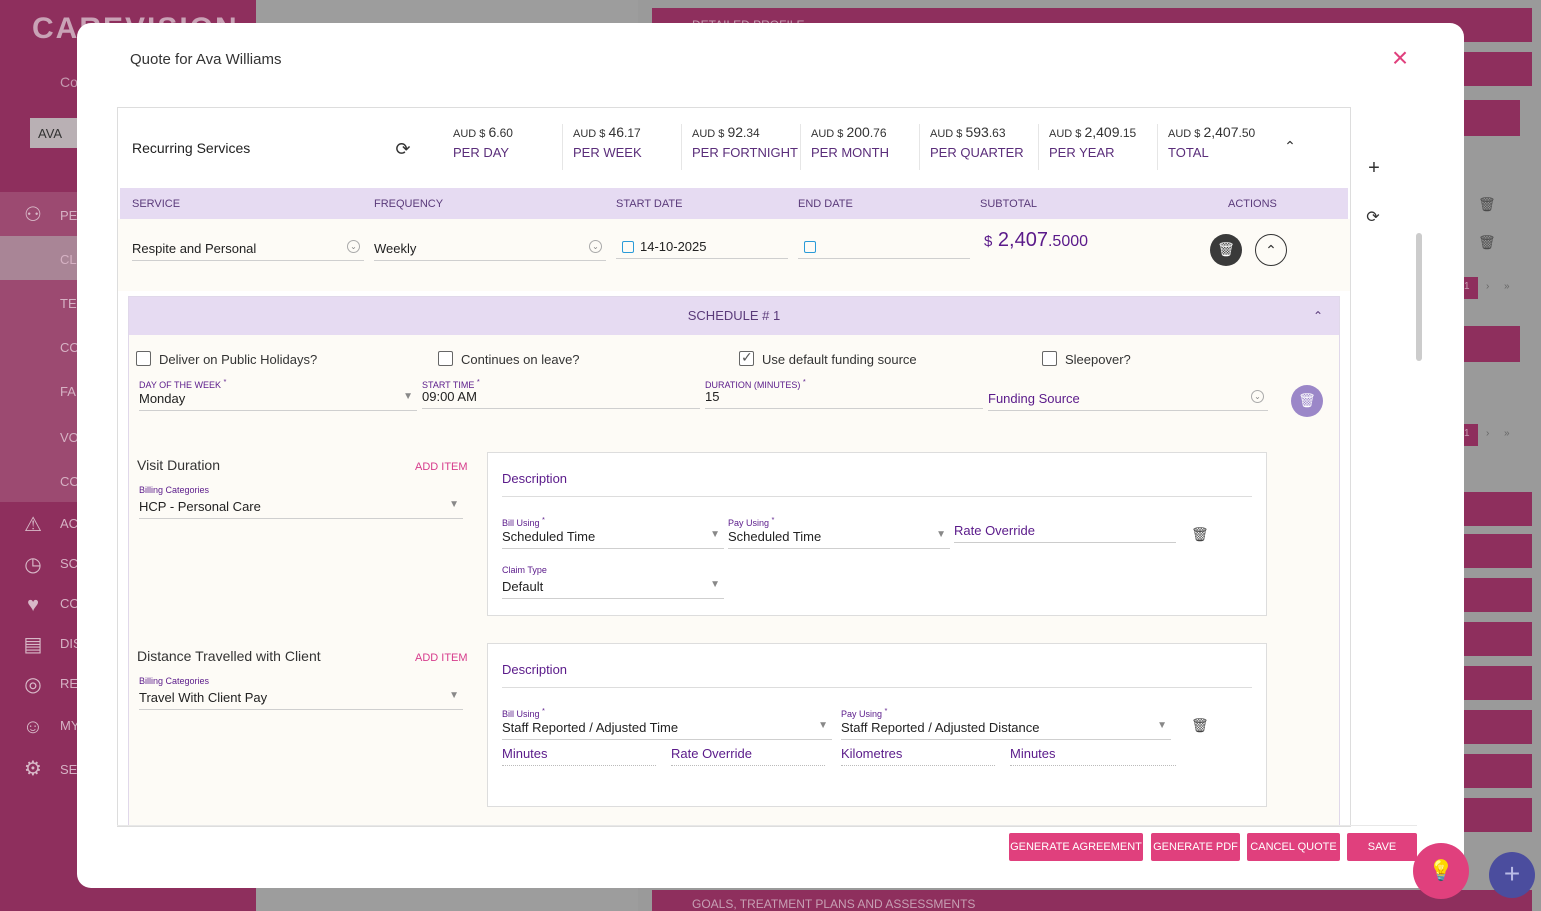 Image resolution: width=1541 pixels, height=911 pixels. Describe the element at coordinates (1022, 240) in the screenshot. I see `subtotal-integer: 2,407` at that location.